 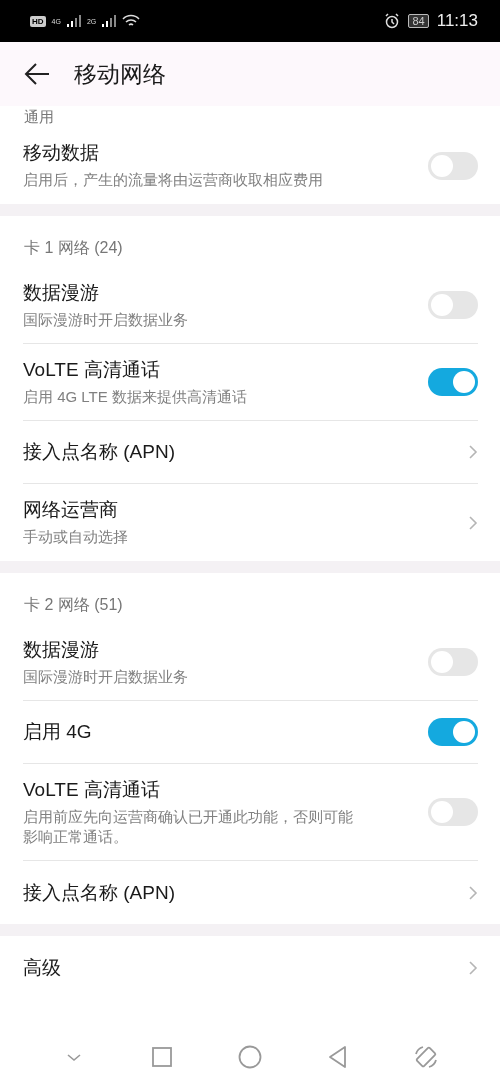 What do you see at coordinates (250, 1056) in the screenshot?
I see `home-icon` at bounding box center [250, 1056].